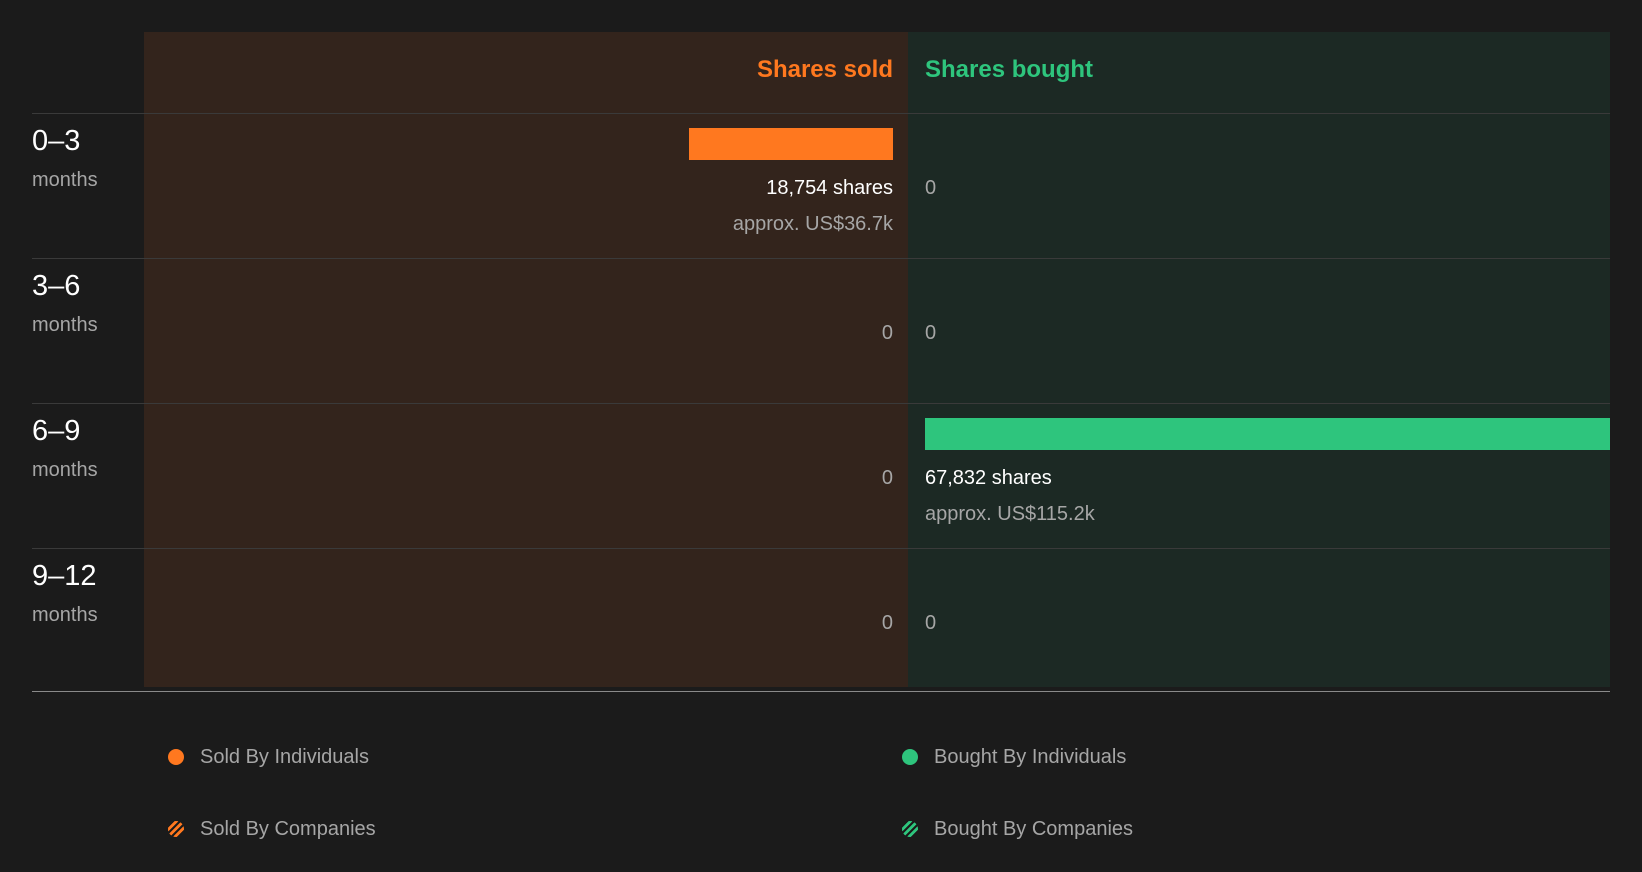 This screenshot has height=872, width=1642. Describe the element at coordinates (87, 449) in the screenshot. I see `row-label: 6–9 months` at that location.